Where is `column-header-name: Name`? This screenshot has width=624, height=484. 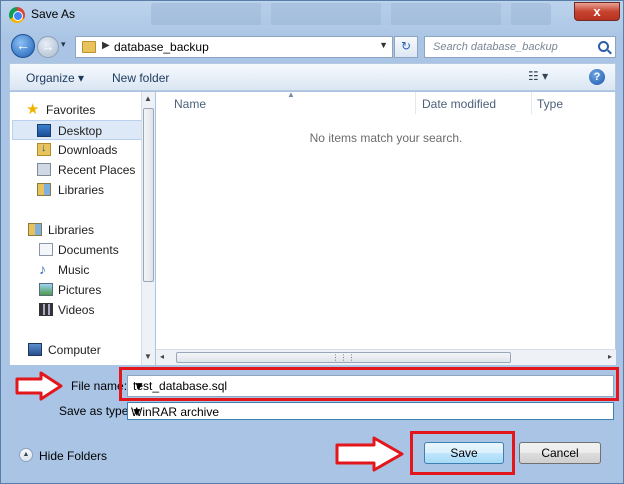 column-header-name: Name is located at coordinates (190, 104).